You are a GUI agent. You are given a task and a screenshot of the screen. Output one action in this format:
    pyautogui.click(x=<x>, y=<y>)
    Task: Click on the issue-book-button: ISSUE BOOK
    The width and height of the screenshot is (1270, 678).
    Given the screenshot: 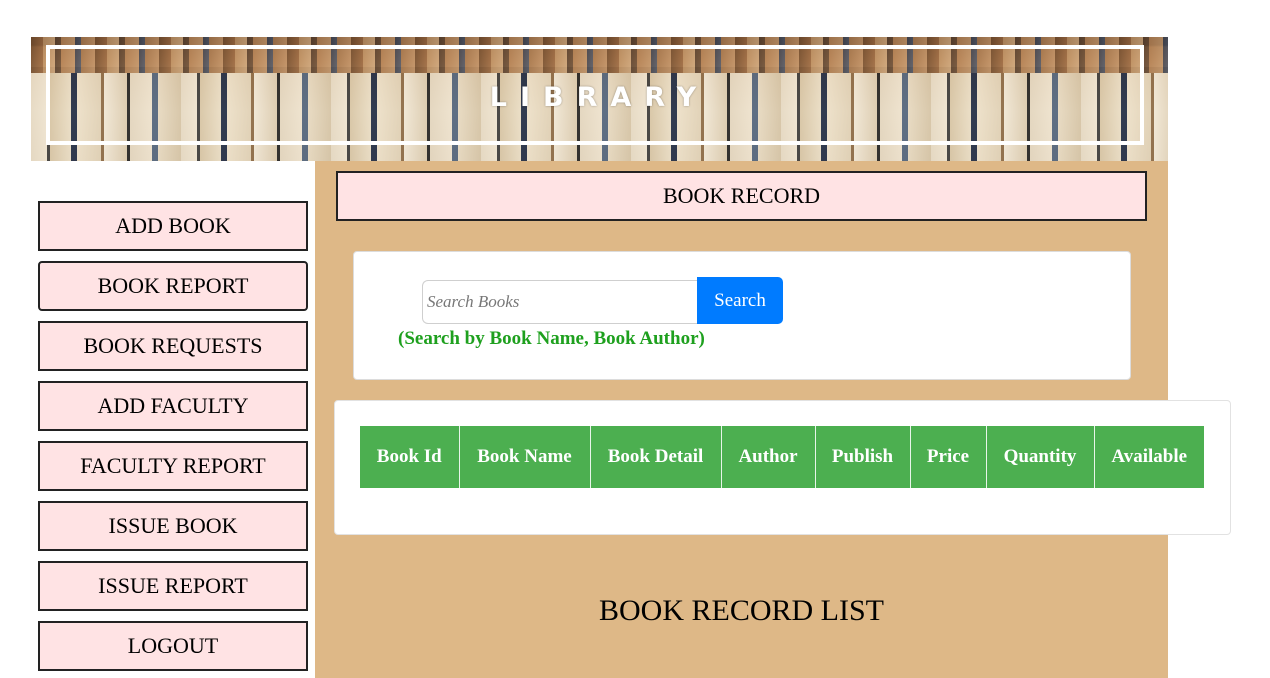 What is the action you would take?
    pyautogui.click(x=173, y=526)
    